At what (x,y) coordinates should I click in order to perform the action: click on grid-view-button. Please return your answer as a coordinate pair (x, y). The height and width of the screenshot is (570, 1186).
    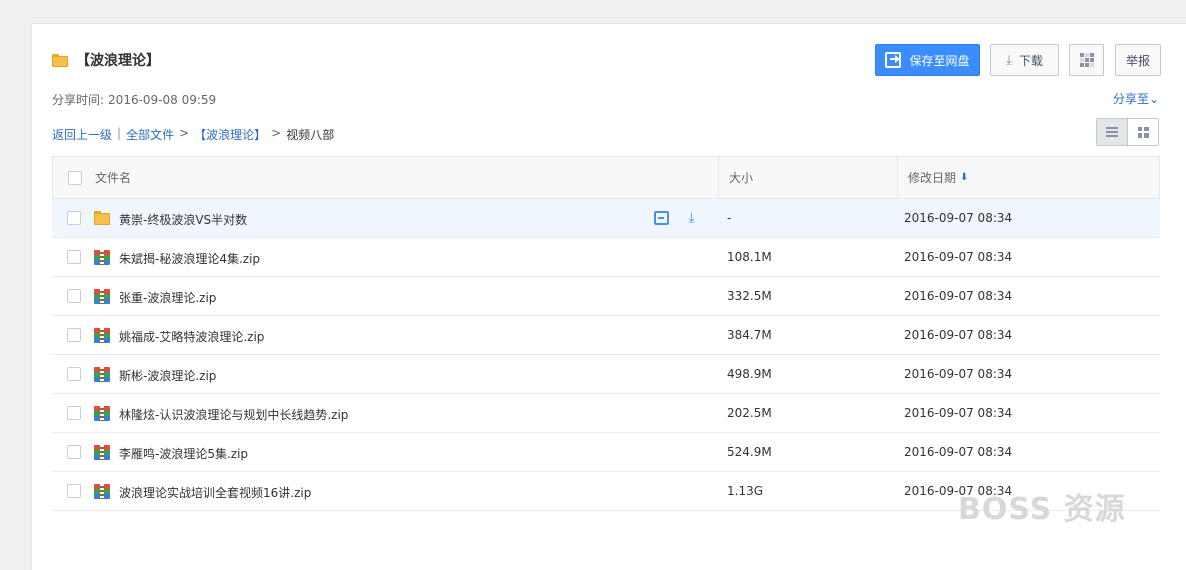
    Looking at the image, I should click on (1143, 132).